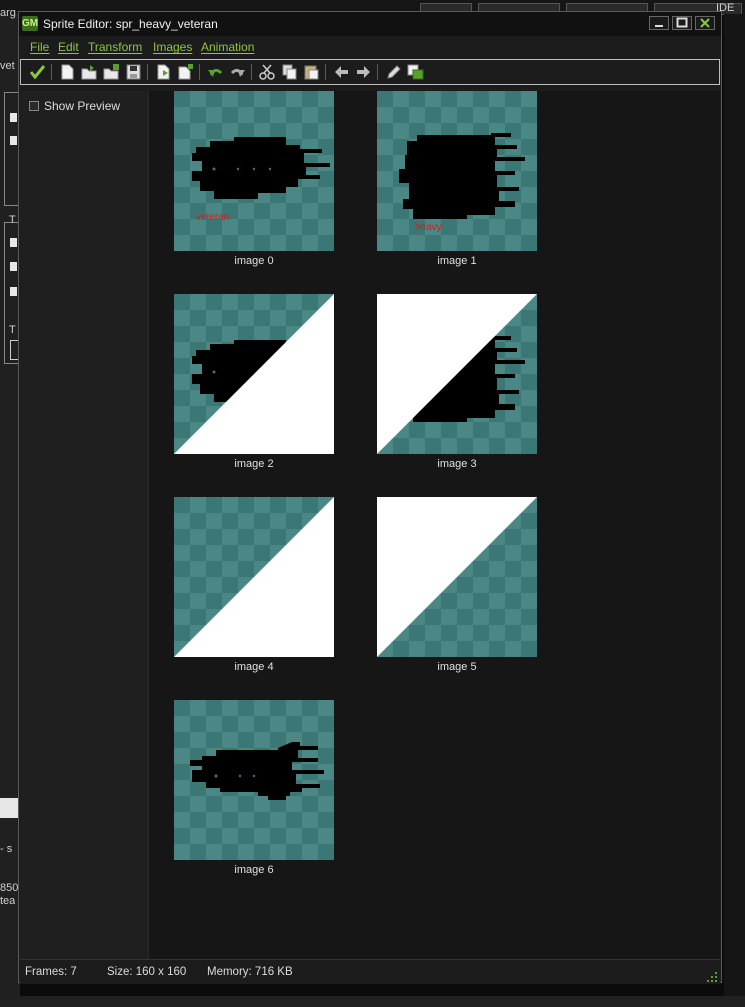 The width and height of the screenshot is (745, 1007). What do you see at coordinates (37, 72) in the screenshot?
I see `confirm-check-icon` at bounding box center [37, 72].